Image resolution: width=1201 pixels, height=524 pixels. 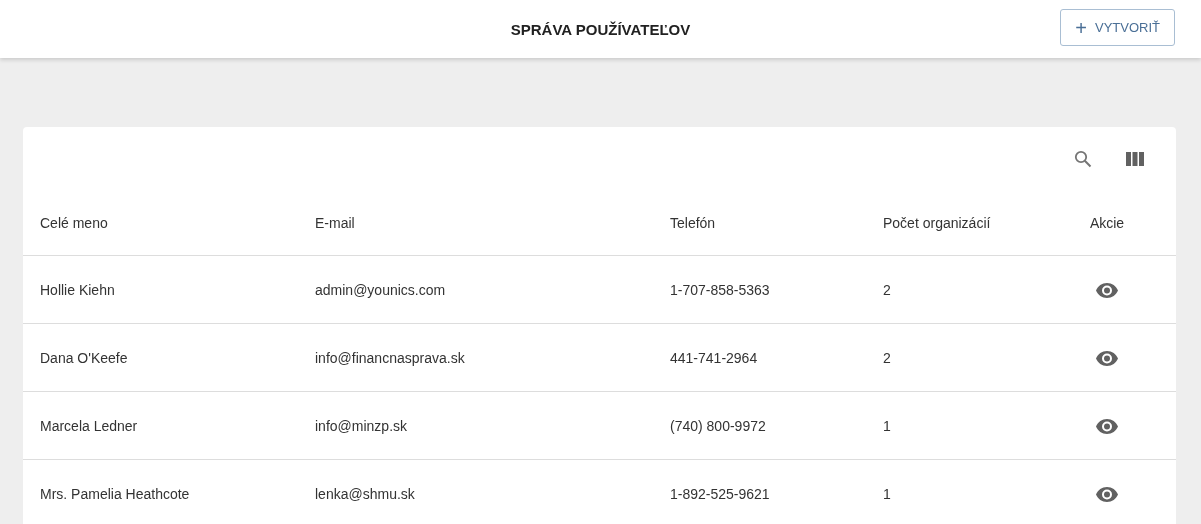 What do you see at coordinates (77, 289) in the screenshot?
I see `table-cell: Hollie Kiehn` at bounding box center [77, 289].